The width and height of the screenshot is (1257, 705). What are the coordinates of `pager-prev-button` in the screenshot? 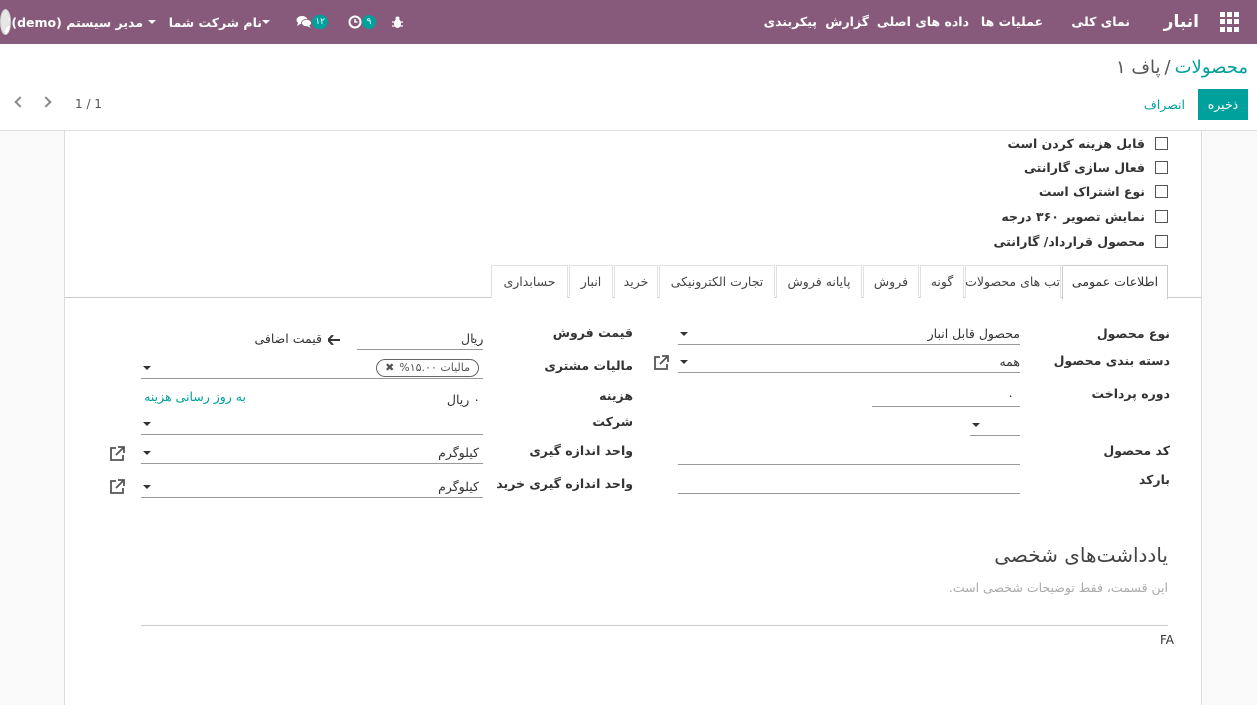 It's located at (18, 102).